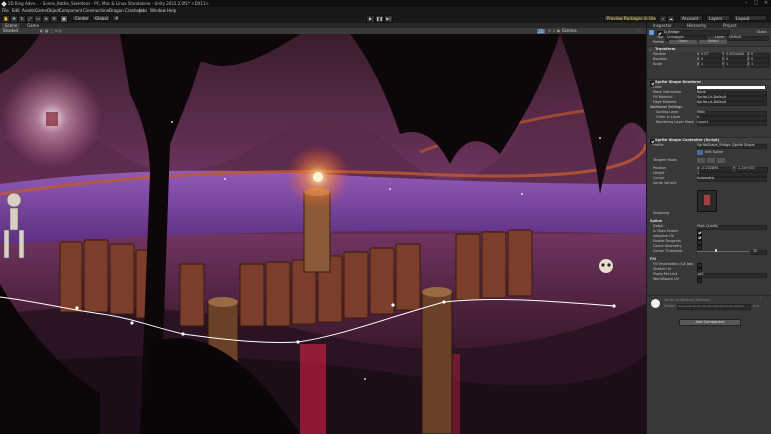 Image resolution: width=771 pixels, height=434 pixels. I want to click on sprite-variant-thumbnail, so click(707, 201).